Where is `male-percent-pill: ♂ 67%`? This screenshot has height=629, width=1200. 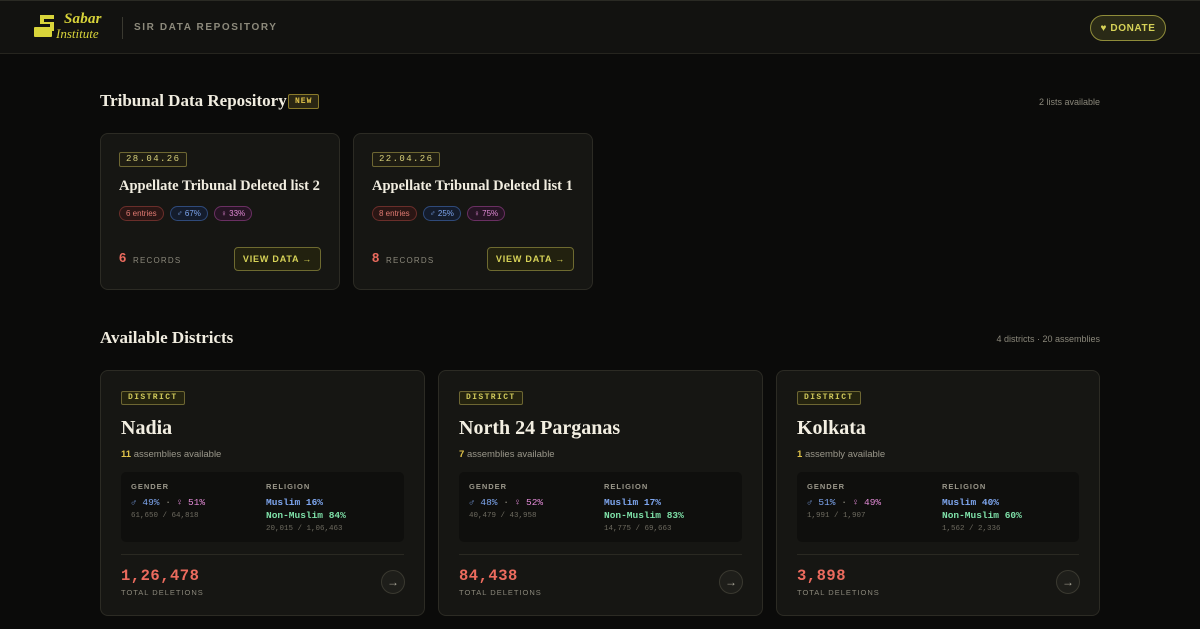 male-percent-pill: ♂ 67% is located at coordinates (188, 213).